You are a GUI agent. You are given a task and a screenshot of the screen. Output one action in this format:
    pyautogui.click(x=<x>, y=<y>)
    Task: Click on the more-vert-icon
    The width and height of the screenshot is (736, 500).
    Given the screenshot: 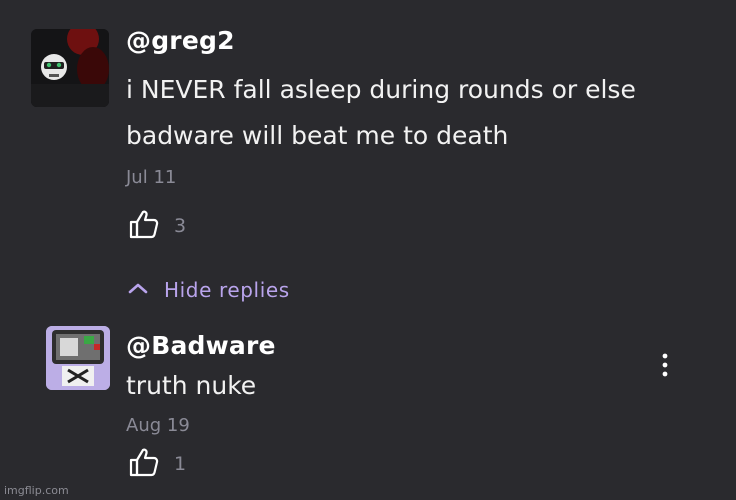 What is the action you would take?
    pyautogui.click(x=665, y=365)
    